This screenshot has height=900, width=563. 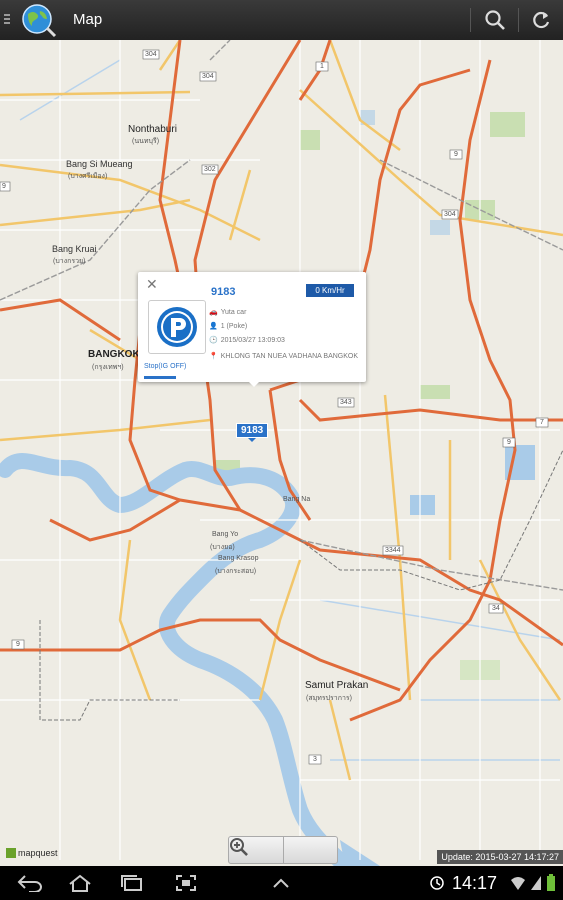 I want to click on menu-icon, so click(x=7, y=20).